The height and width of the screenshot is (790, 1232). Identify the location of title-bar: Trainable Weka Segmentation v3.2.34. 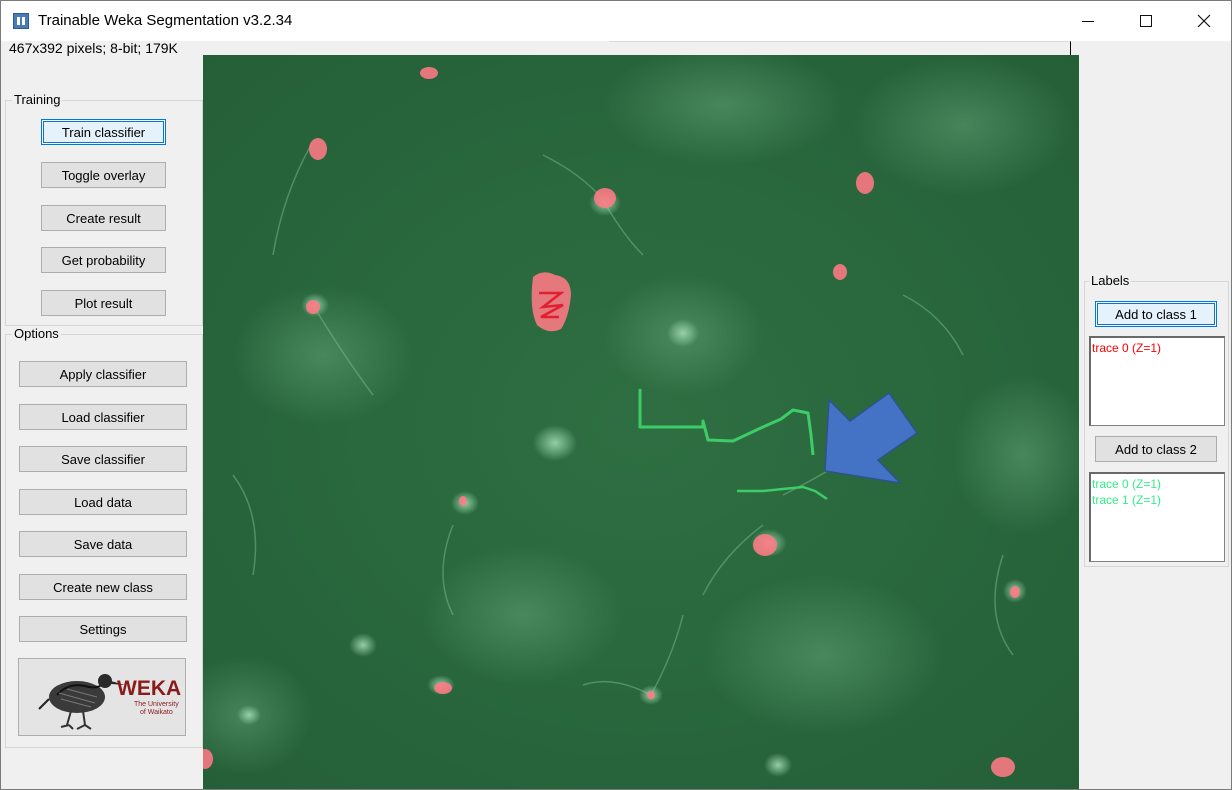
(616, 21).